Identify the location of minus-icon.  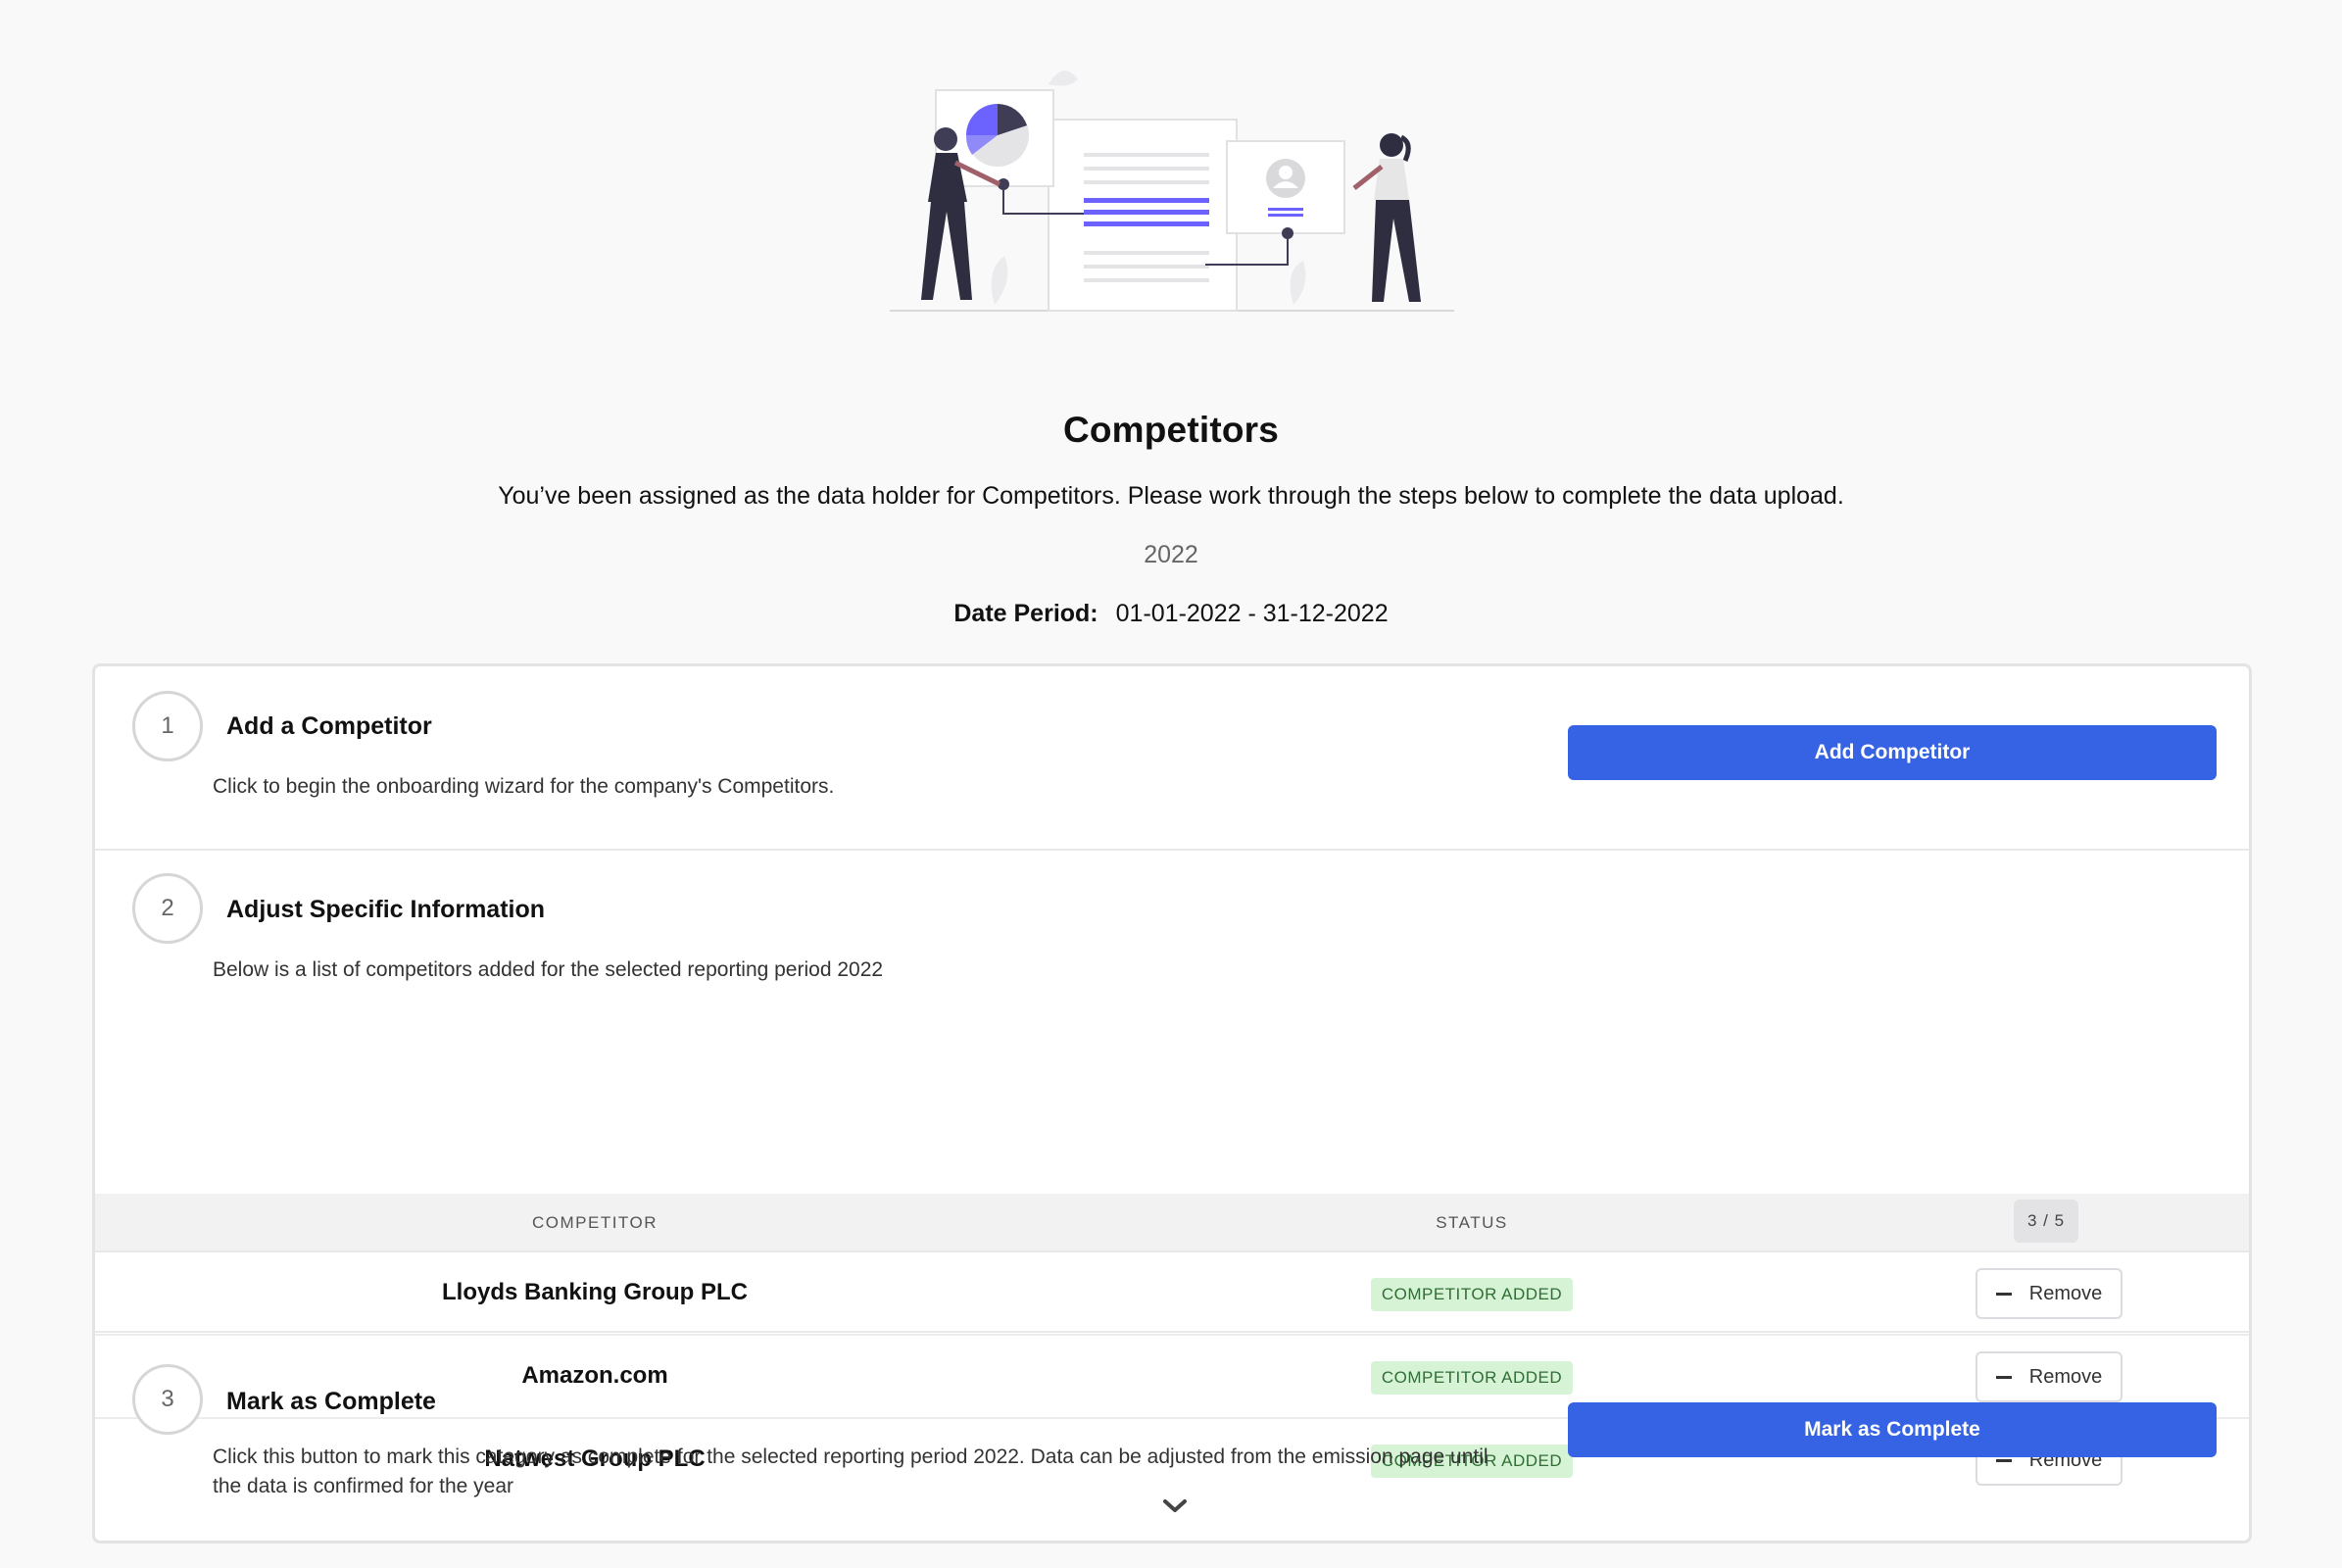
(2003, 1294).